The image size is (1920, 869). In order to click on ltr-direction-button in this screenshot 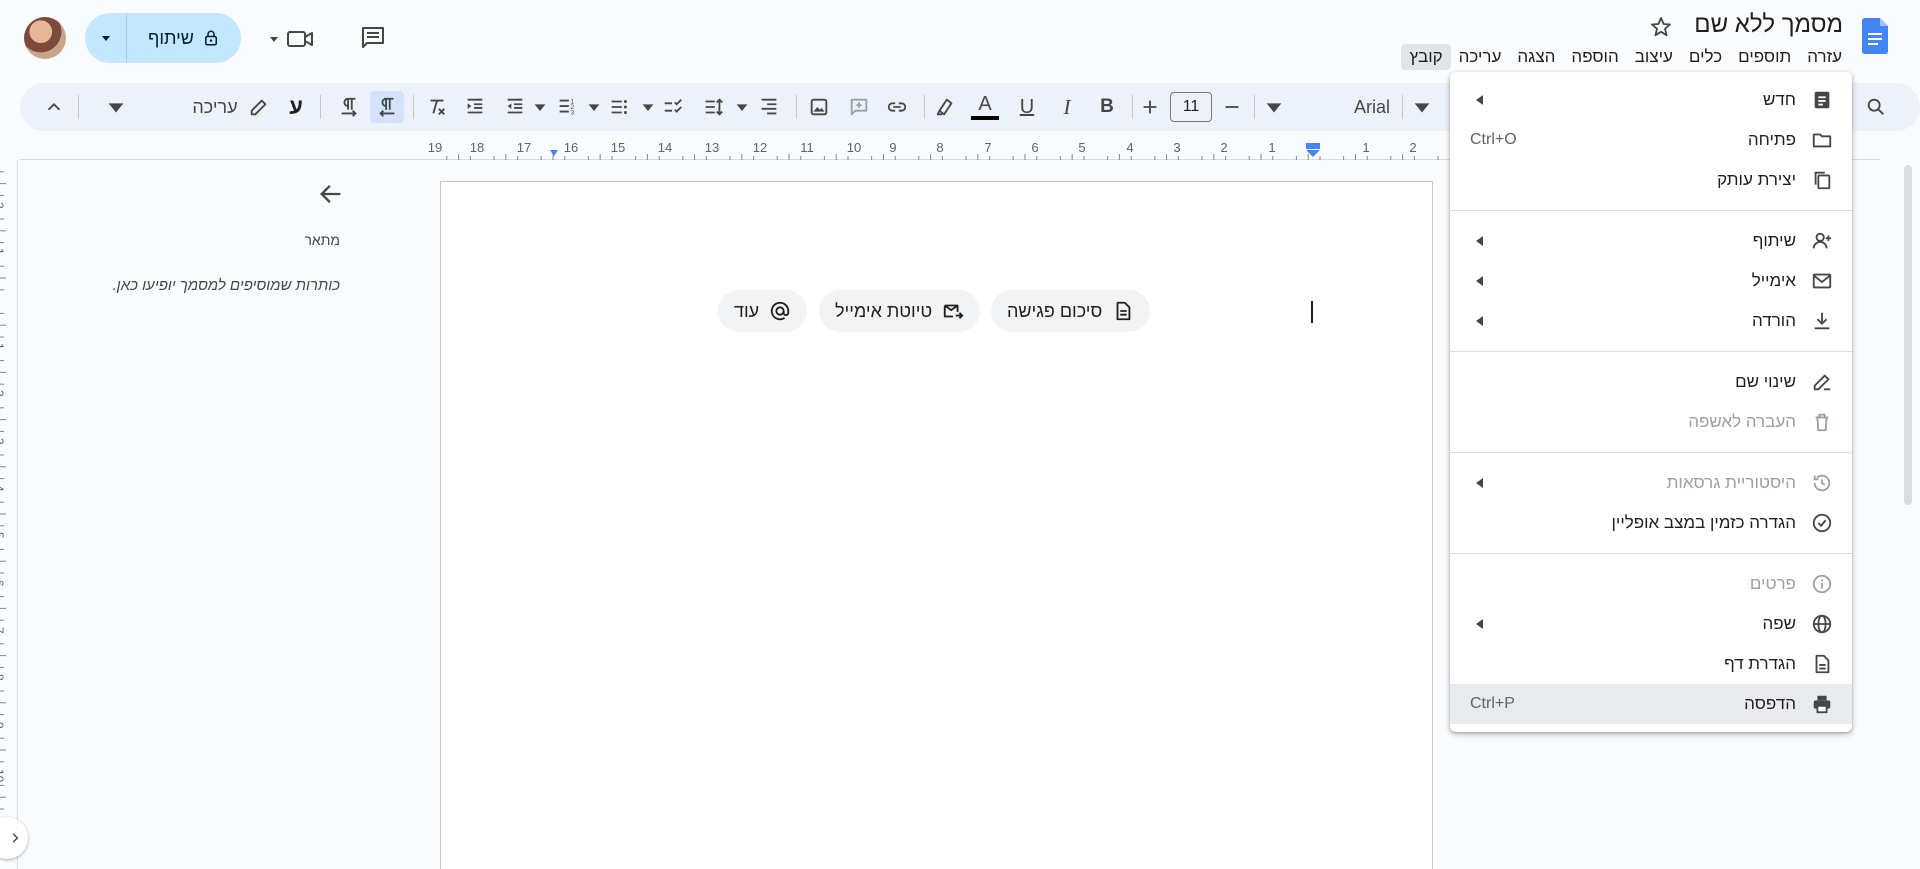, I will do `click(349, 107)`.